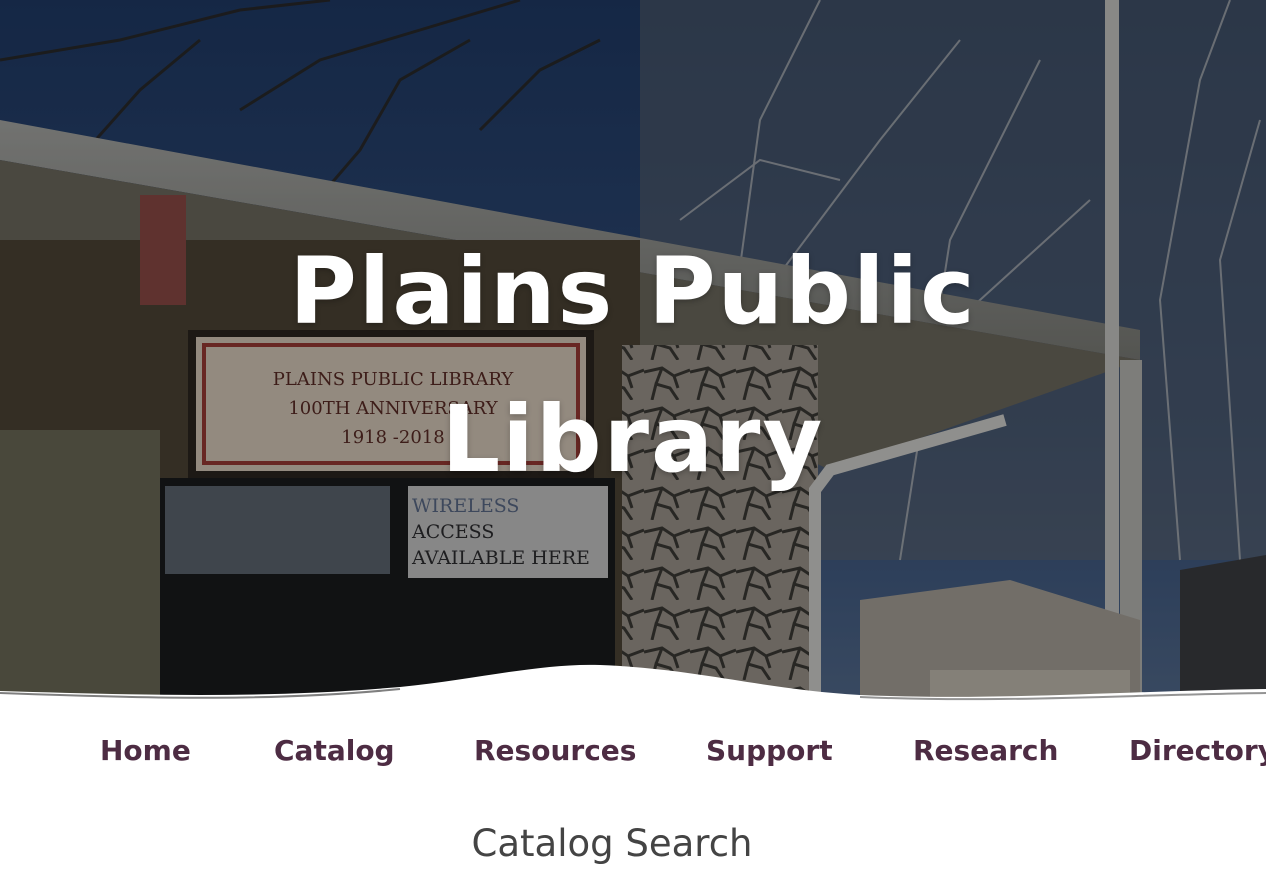 The height and width of the screenshot is (885, 1266). What do you see at coordinates (985, 750) in the screenshot?
I see `nav-item-research: Research` at bounding box center [985, 750].